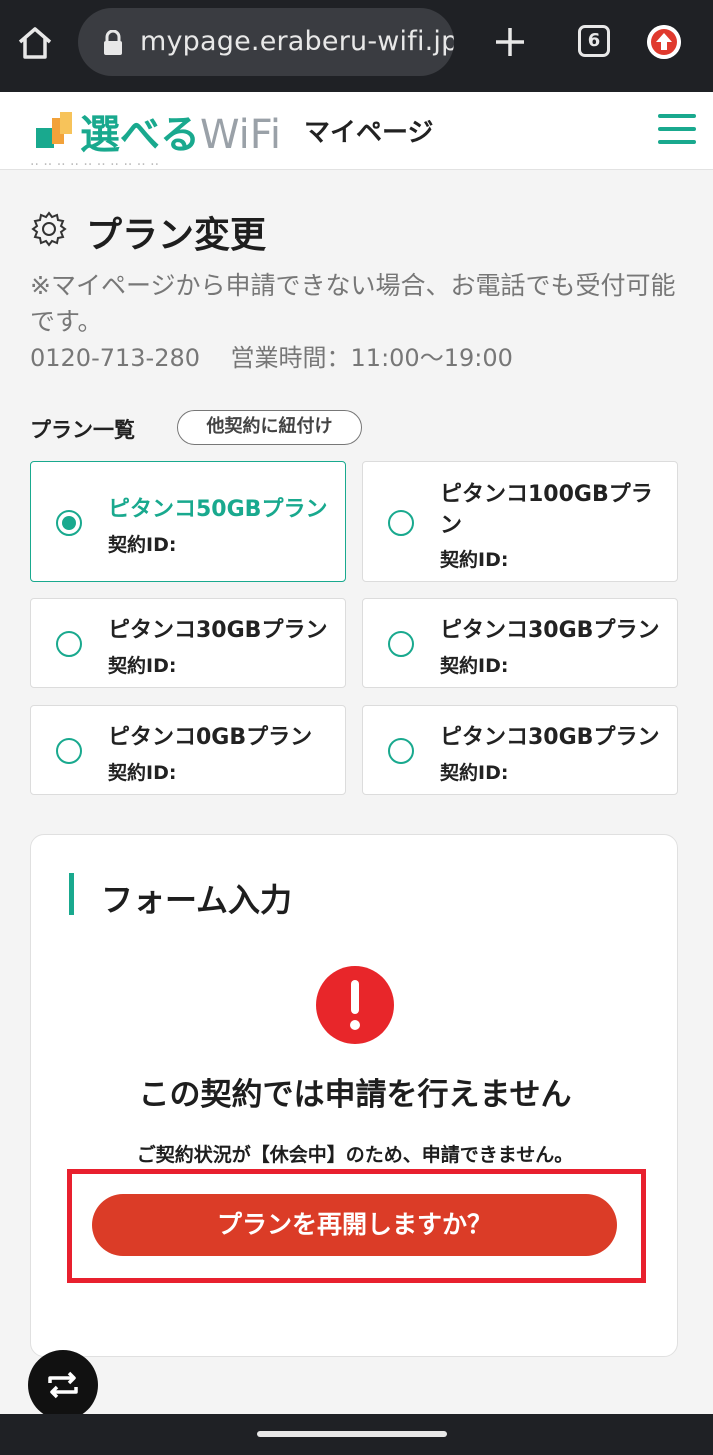 This screenshot has height=1455, width=713. What do you see at coordinates (218, 509) in the screenshot?
I see `plan-name: ピタンコ50GBプラン` at bounding box center [218, 509].